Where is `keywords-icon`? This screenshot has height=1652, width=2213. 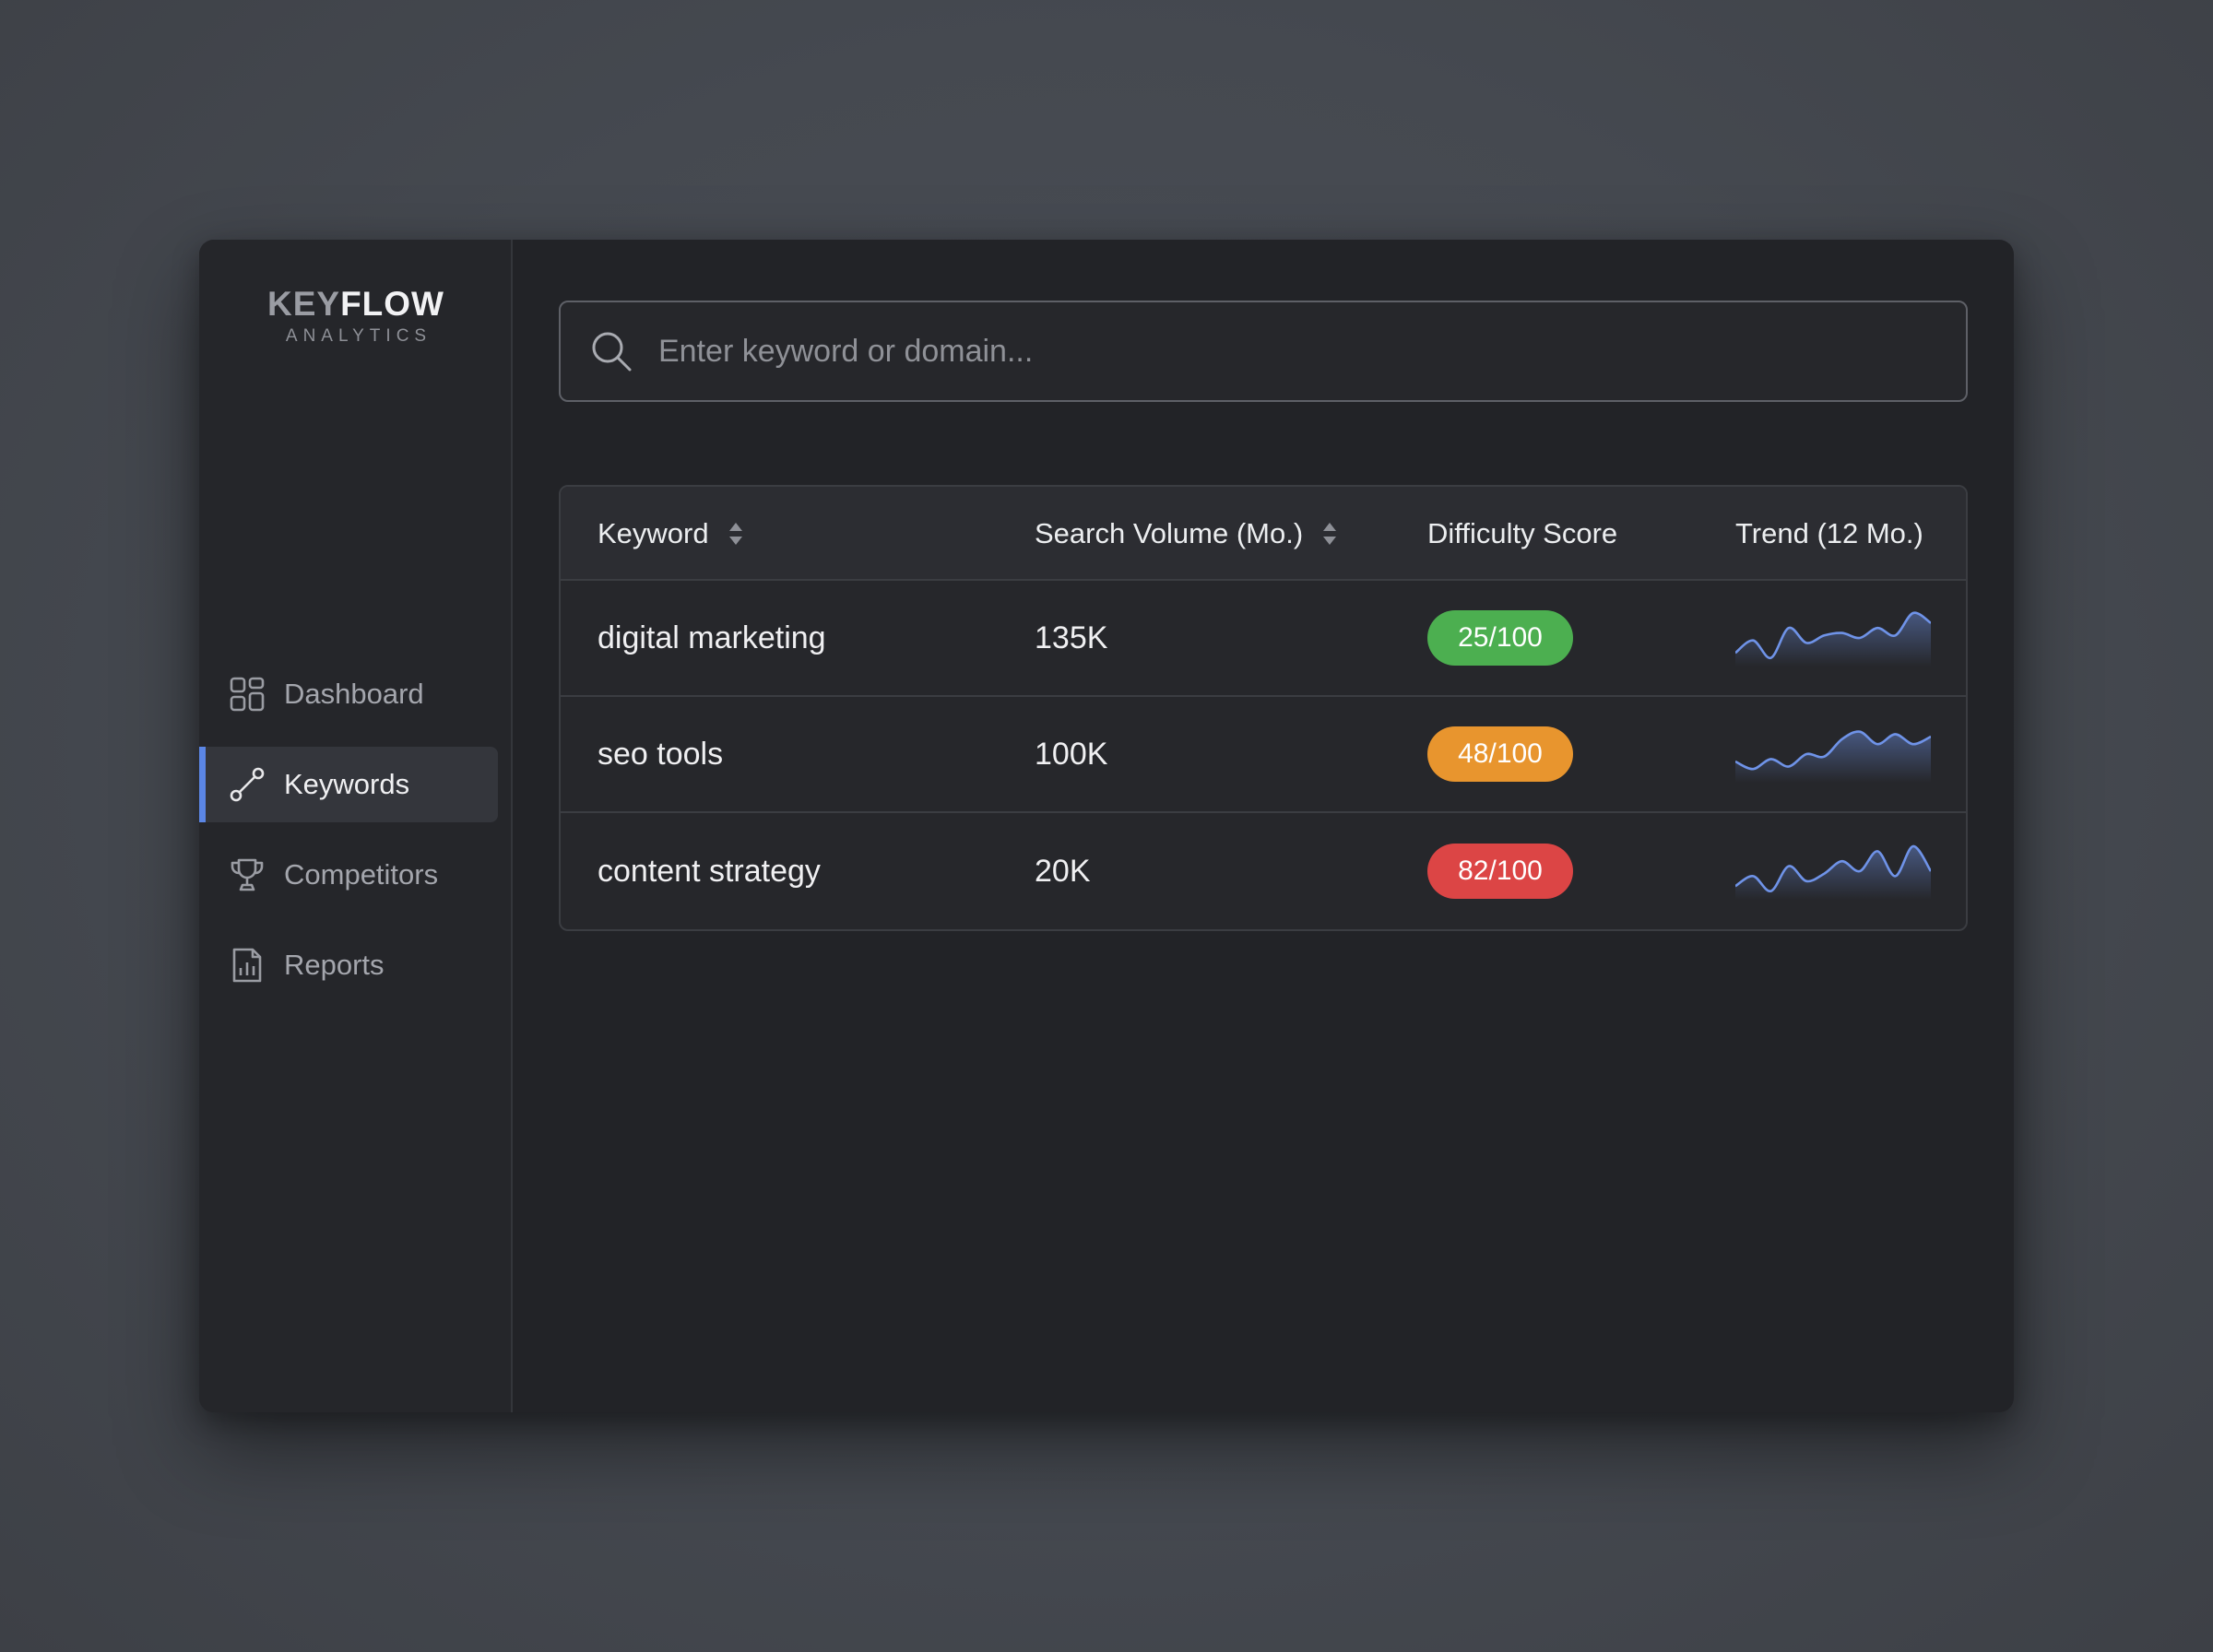
keywords-icon is located at coordinates (247, 784).